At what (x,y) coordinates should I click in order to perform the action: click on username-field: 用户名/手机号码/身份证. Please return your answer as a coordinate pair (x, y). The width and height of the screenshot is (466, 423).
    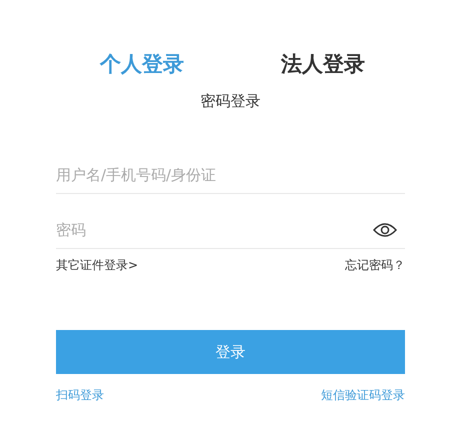
    Looking at the image, I should click on (230, 175).